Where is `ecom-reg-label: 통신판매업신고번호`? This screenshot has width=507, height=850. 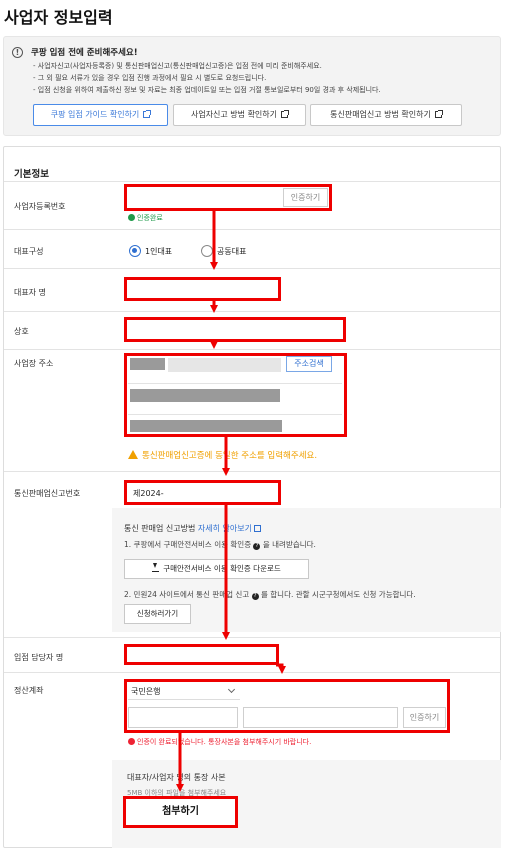 ecom-reg-label: 통신판매업신고번호 is located at coordinates (47, 493).